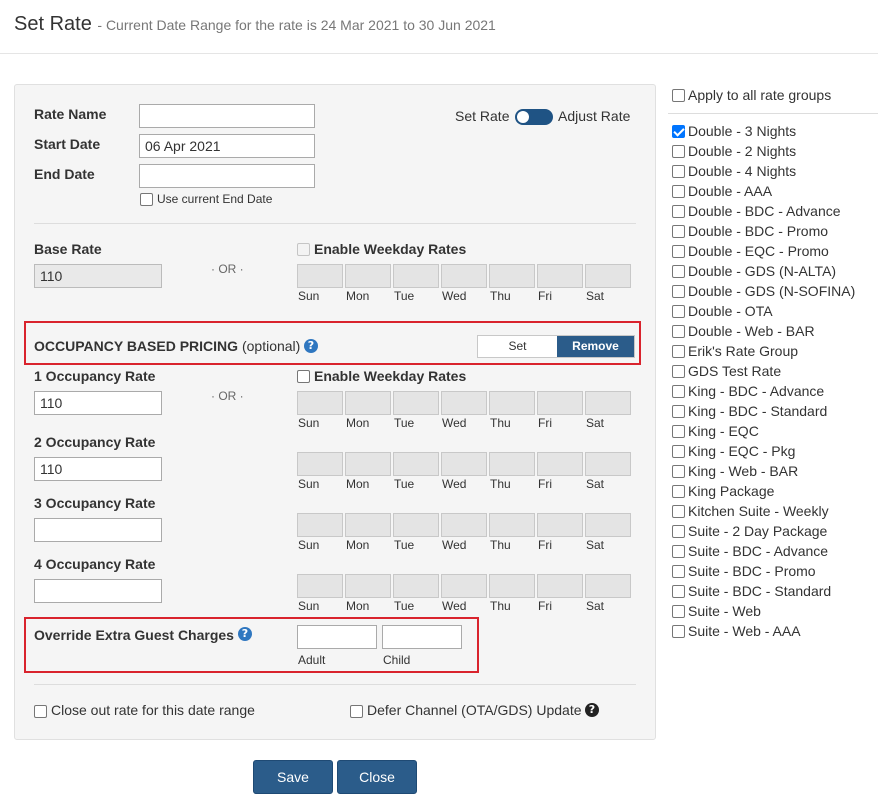 The image size is (878, 804). Describe the element at coordinates (730, 311) in the screenshot. I see `rate-group-label: Double - OTA` at that location.